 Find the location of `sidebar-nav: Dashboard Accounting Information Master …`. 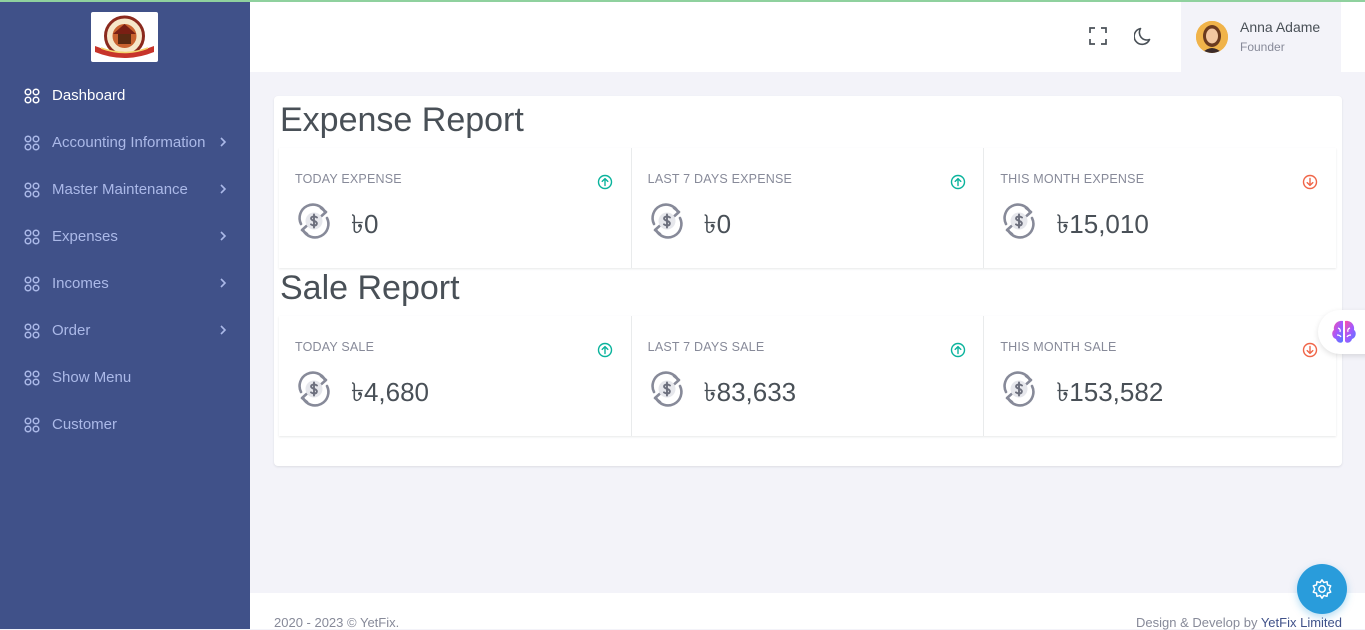

sidebar-nav: Dashboard Accounting Information Master … is located at coordinates (125, 260).